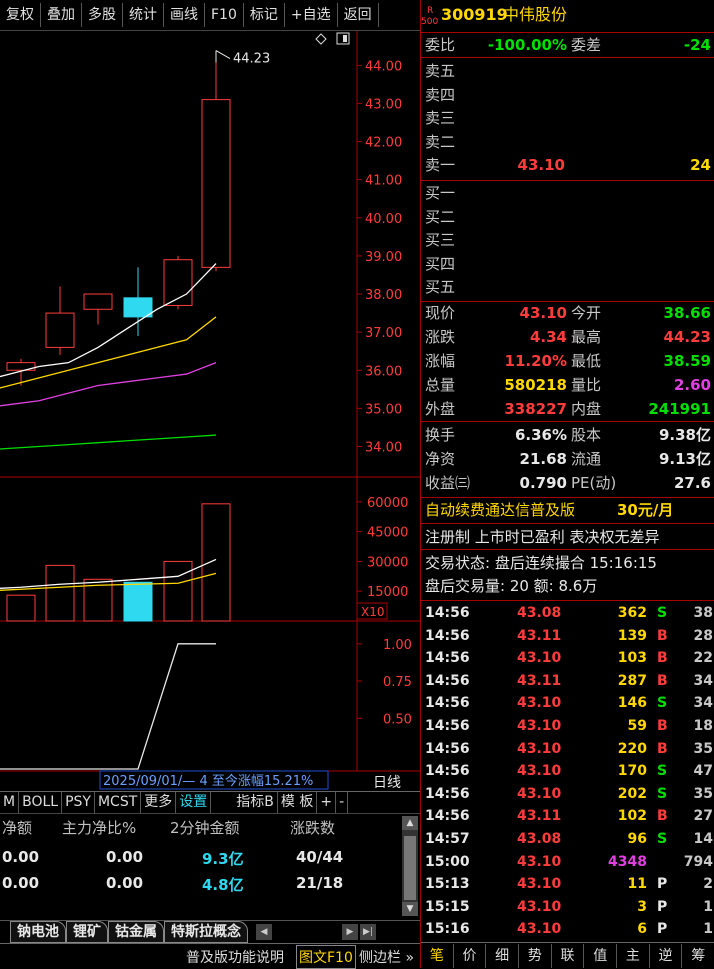 The height and width of the screenshot is (969, 714). What do you see at coordinates (387, 562) in the screenshot?
I see `volume-tick-label: 30000` at bounding box center [387, 562].